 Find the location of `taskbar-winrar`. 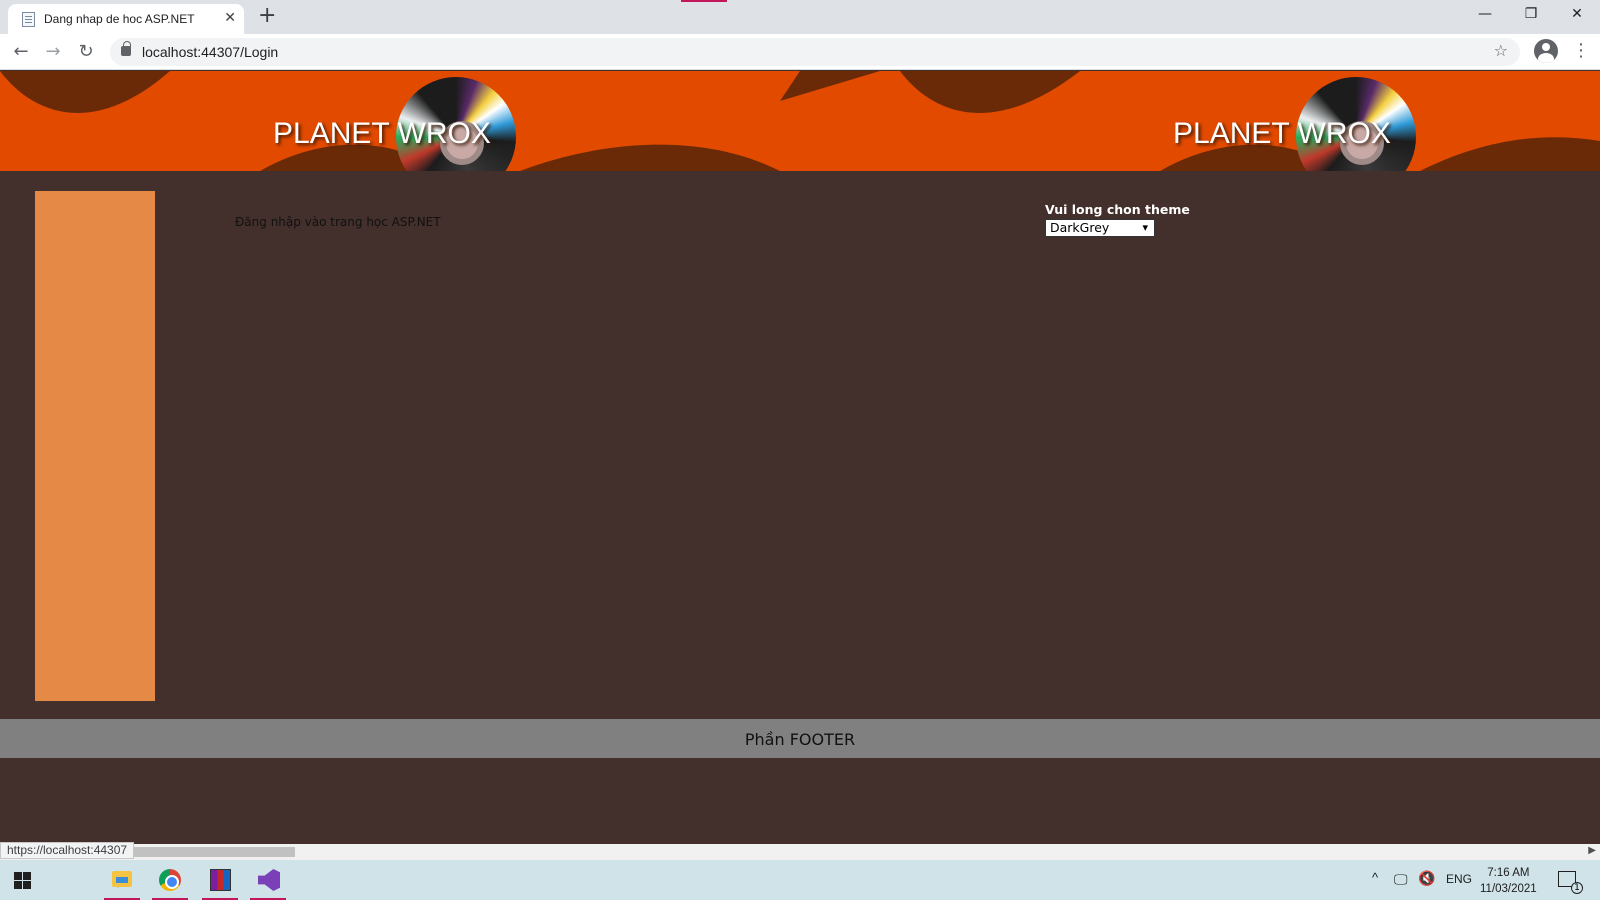

taskbar-winrar is located at coordinates (220, 880).